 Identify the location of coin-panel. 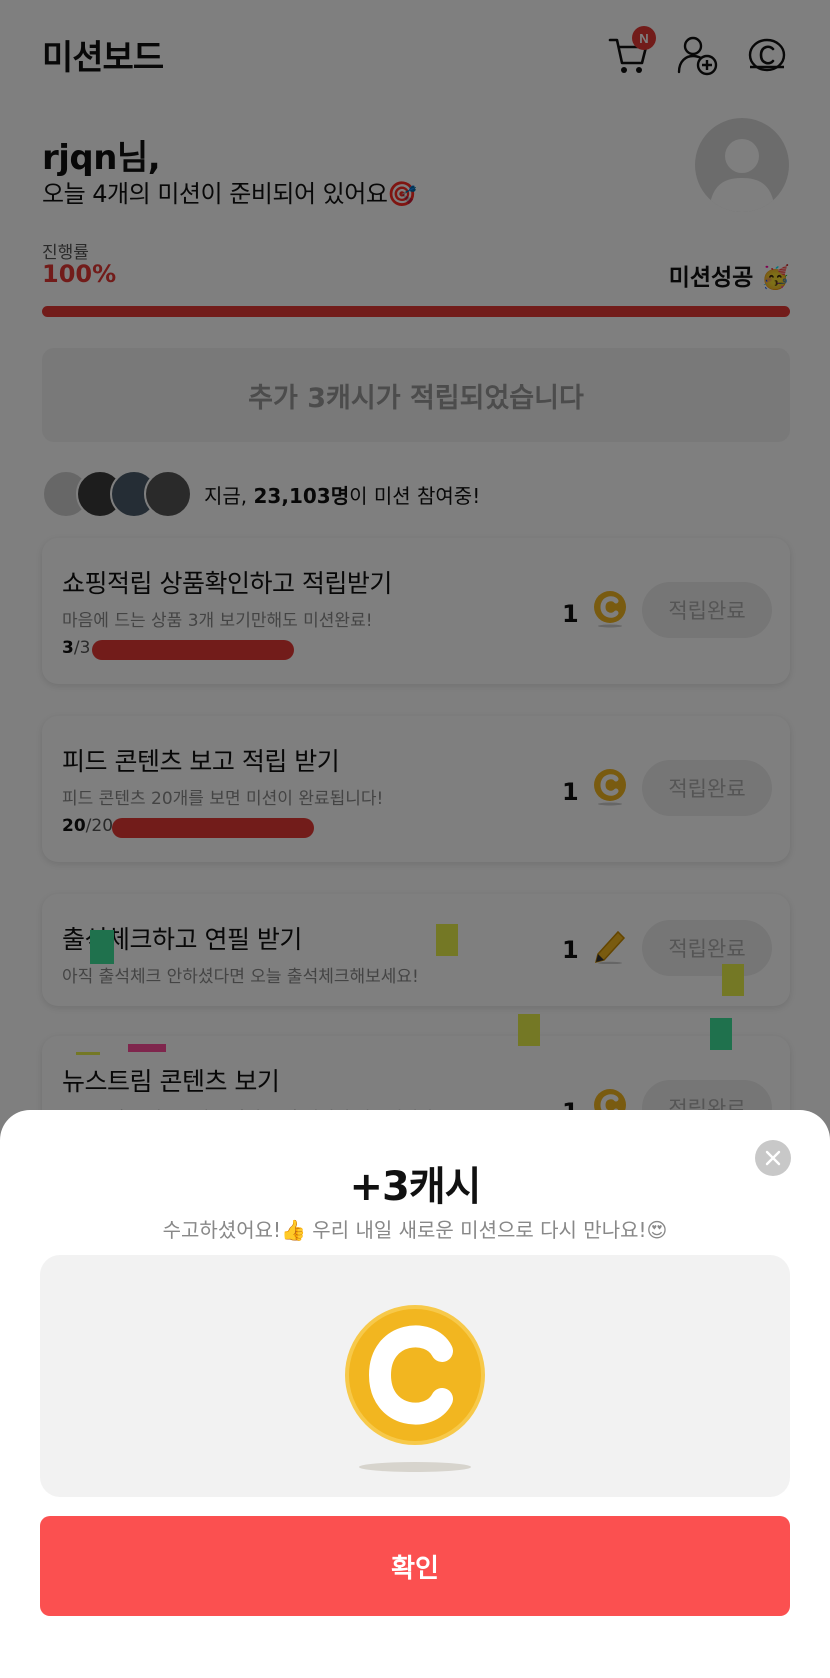
(415, 1376).